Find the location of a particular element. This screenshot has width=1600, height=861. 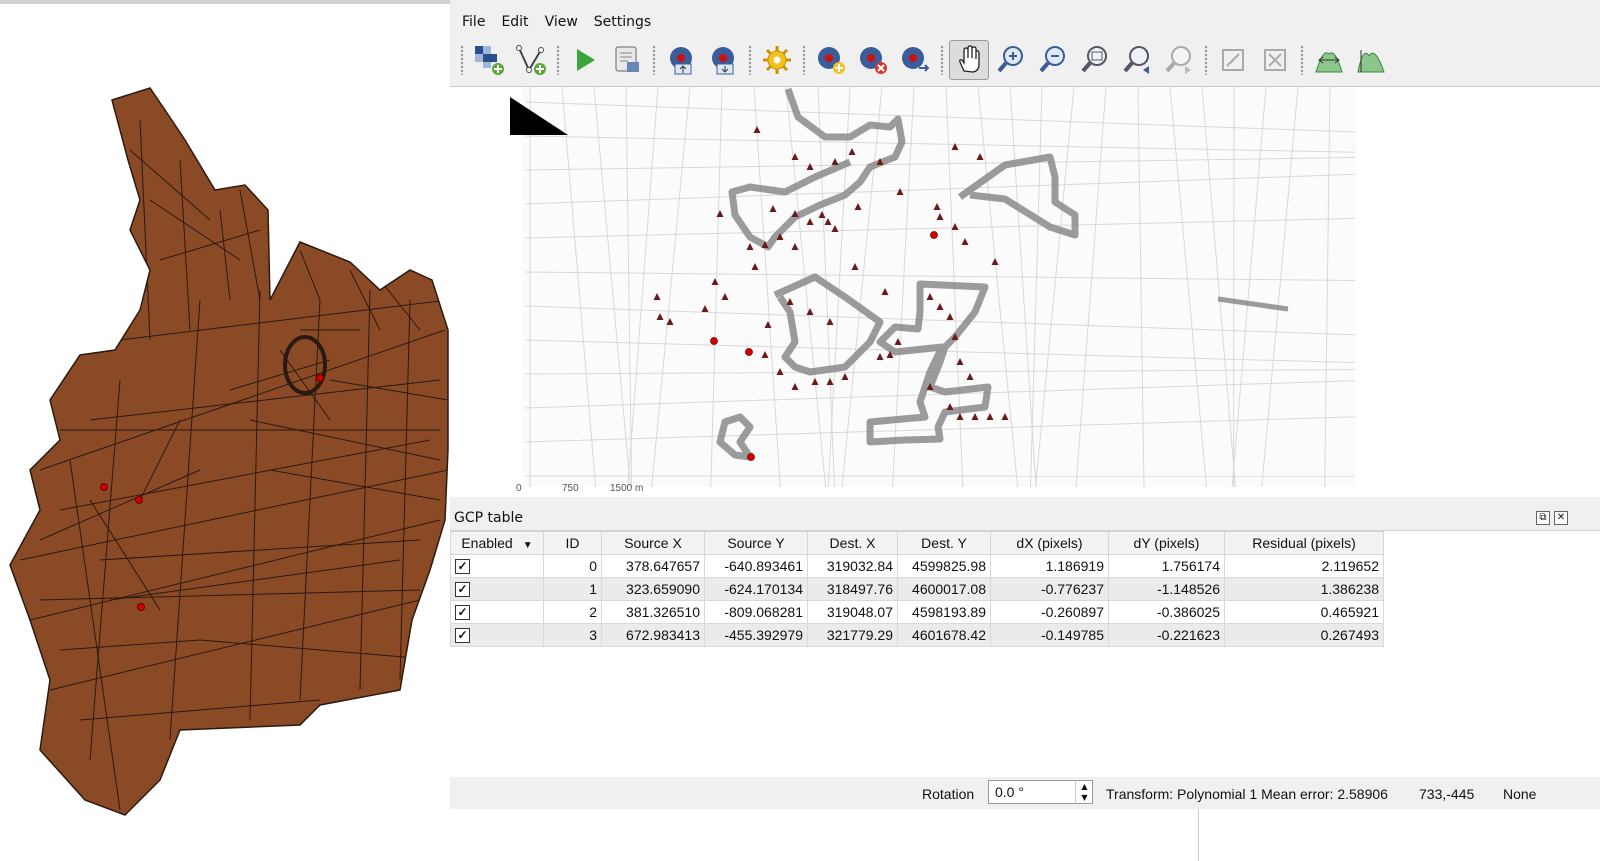

column-header-dest-y: Dest. Y is located at coordinates (944, 543).